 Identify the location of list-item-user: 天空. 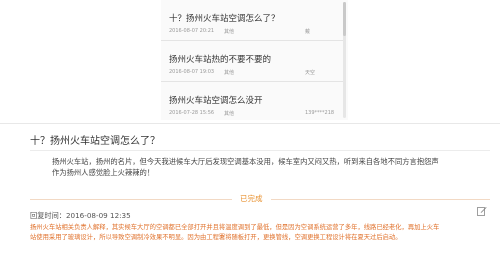
(310, 73).